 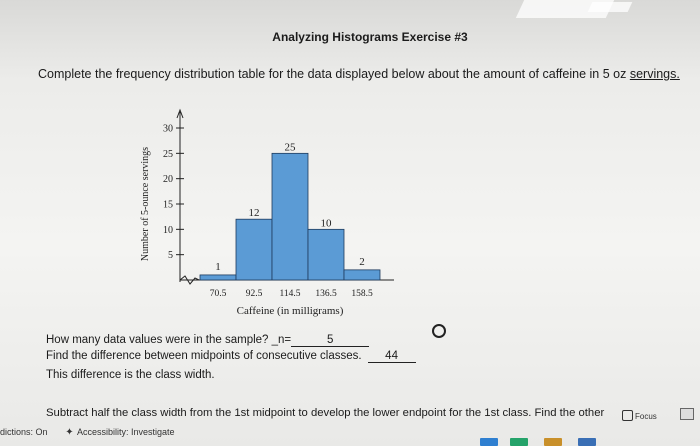 What do you see at coordinates (654, 74) in the screenshot?
I see `servings-link: servings.` at bounding box center [654, 74].